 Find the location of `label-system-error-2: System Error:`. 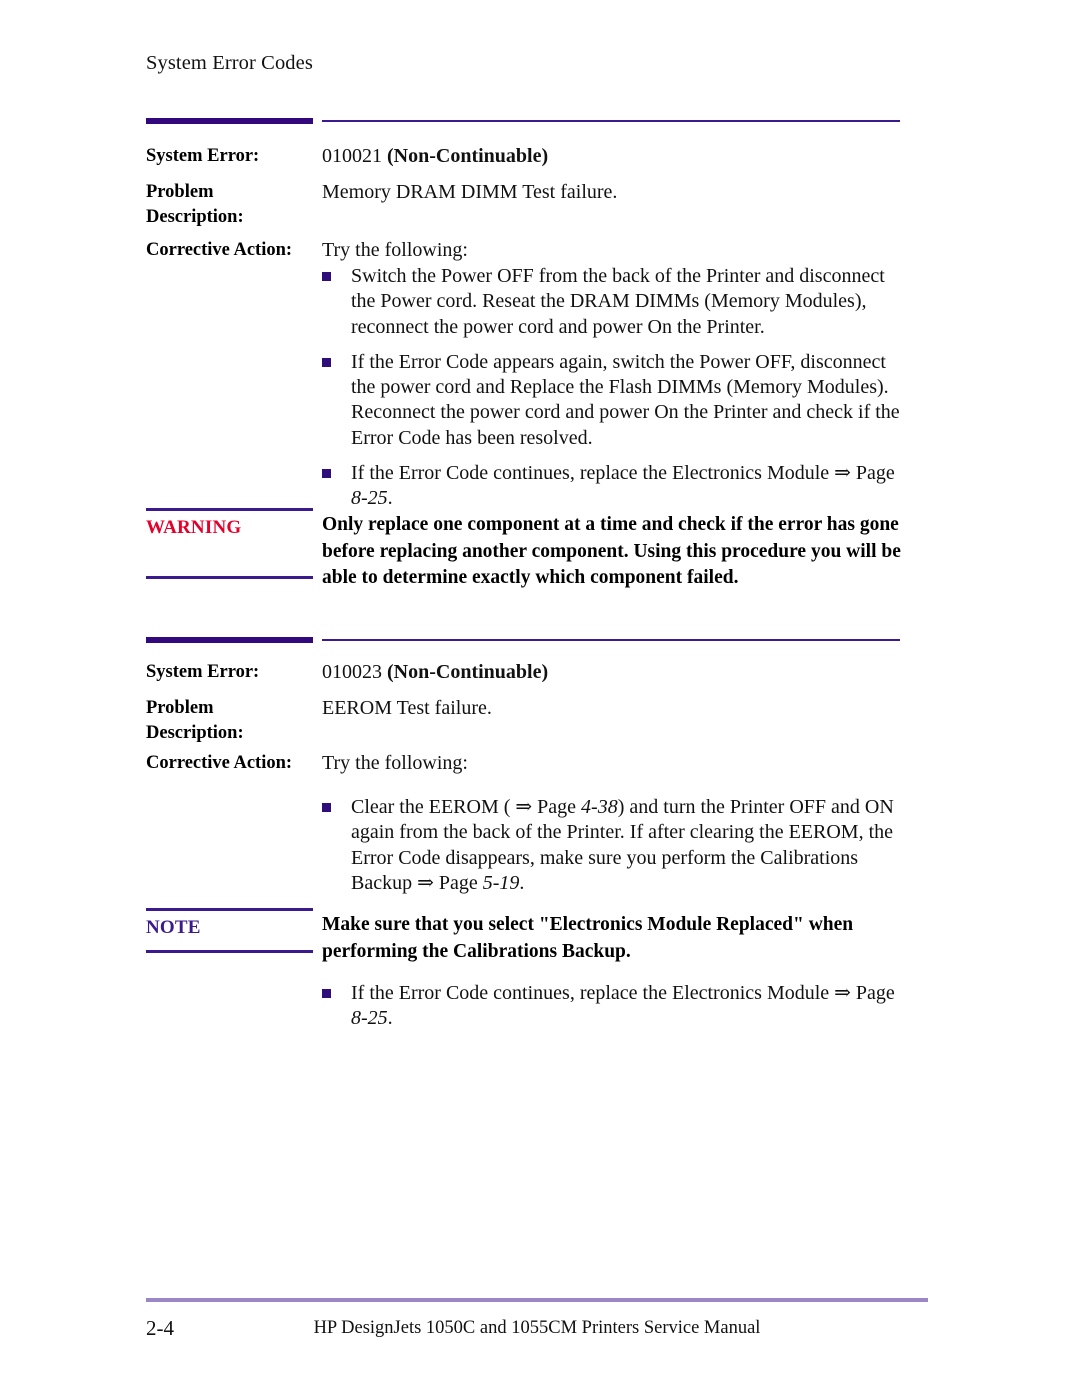

label-system-error-2: System Error: is located at coordinates (203, 672).